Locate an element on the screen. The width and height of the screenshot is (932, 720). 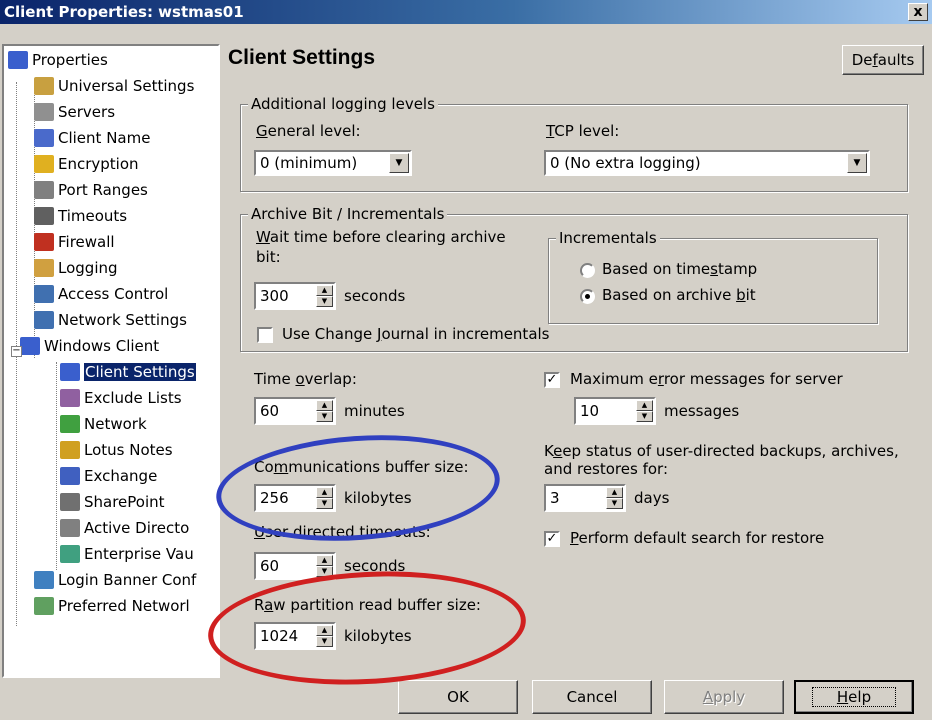
collapse-windows-client-icon: − is located at coordinates (16, 351).